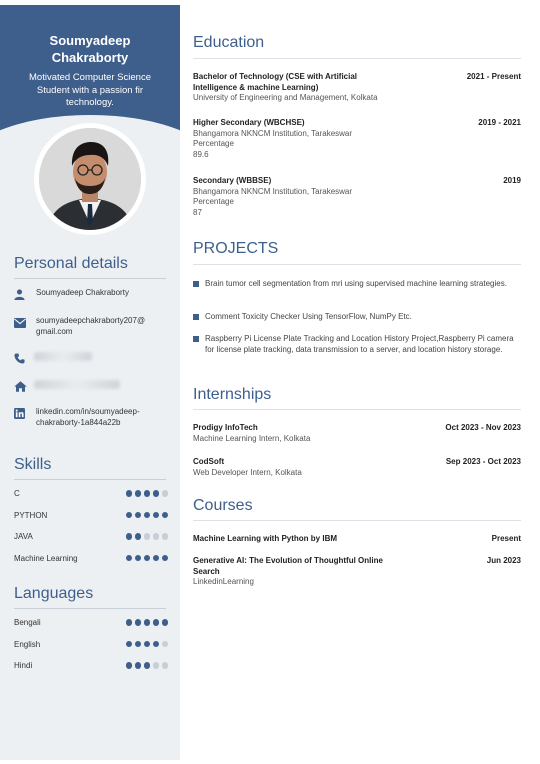 Image resolution: width=540 pixels, height=764 pixels. Describe the element at coordinates (357, 520) in the screenshot. I see `courses-divider` at that location.